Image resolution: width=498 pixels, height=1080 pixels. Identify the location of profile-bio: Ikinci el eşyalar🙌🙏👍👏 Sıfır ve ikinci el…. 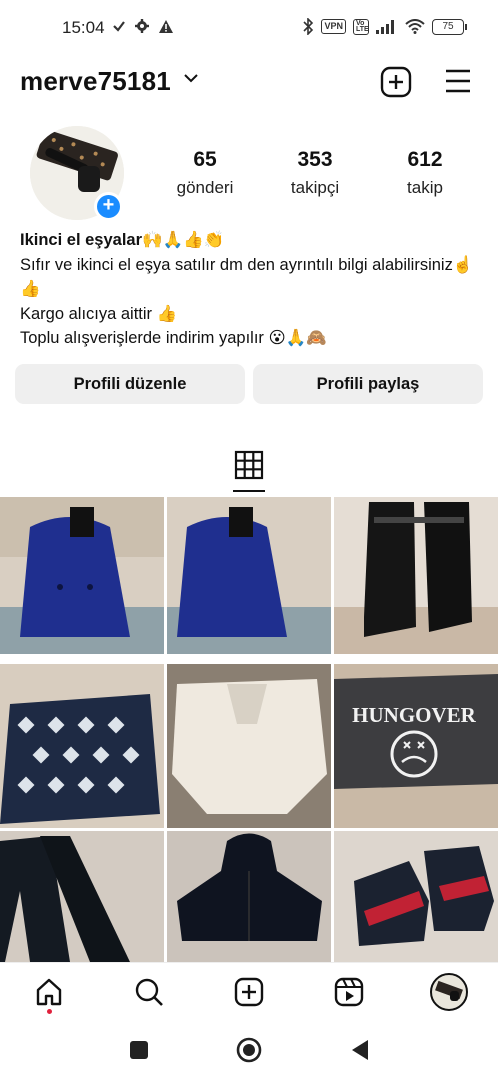
(250, 289).